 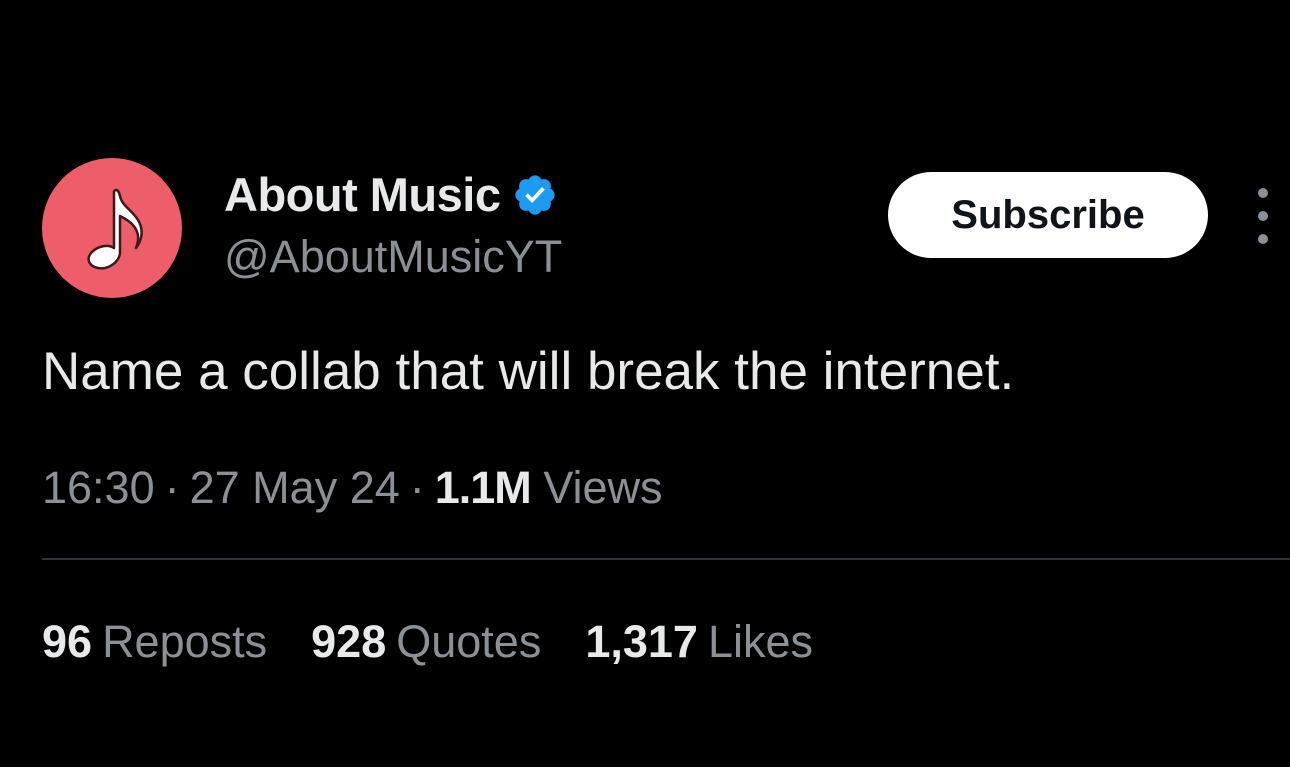 I want to click on stat-quotes: 928 Quotes, so click(x=426, y=642).